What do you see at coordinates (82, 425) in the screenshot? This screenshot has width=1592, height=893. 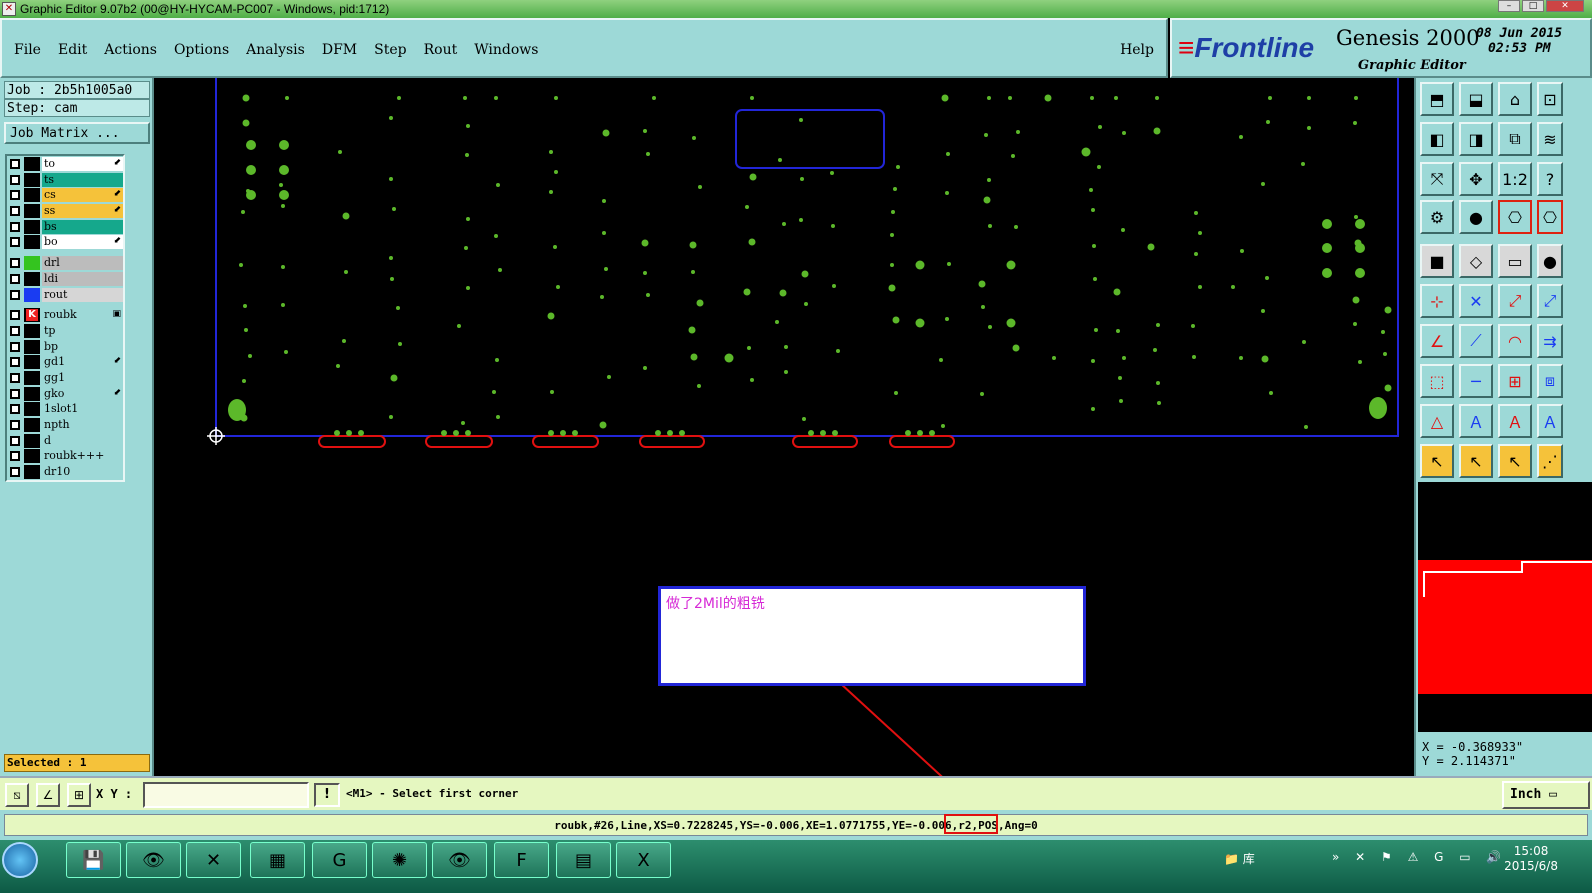 I see `layer-name: npth` at bounding box center [82, 425].